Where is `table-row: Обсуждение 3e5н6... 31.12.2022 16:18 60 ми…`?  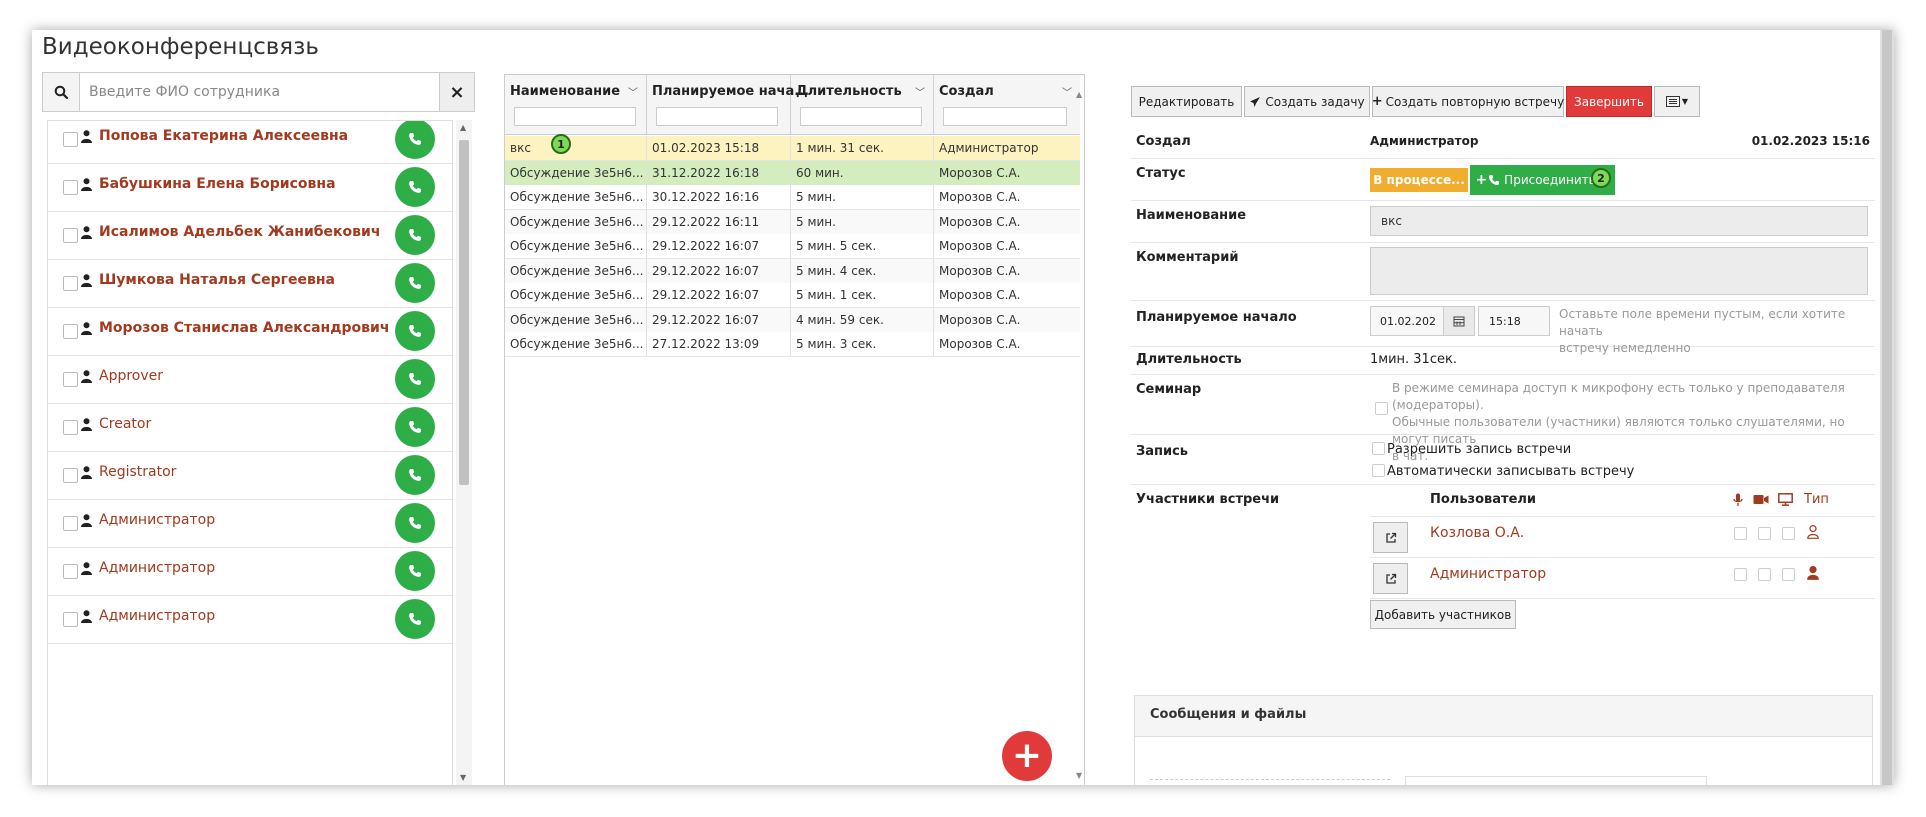 table-row: Обсуждение 3e5н6... 31.12.2022 16:18 60 ми… is located at coordinates (792, 173).